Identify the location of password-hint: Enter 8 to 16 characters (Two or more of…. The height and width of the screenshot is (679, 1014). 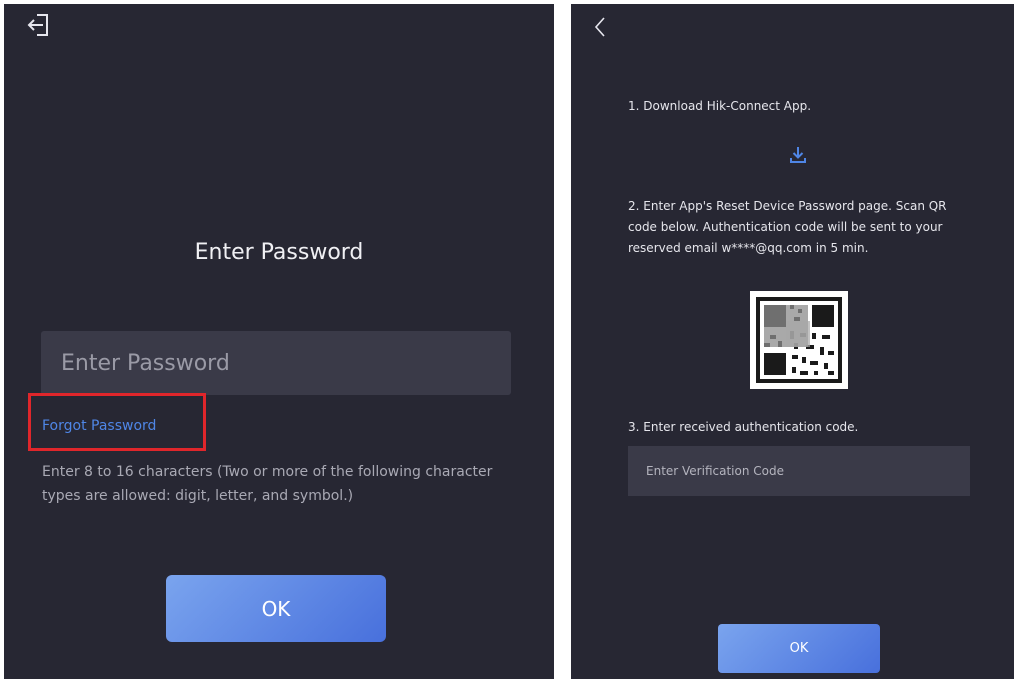
(267, 484).